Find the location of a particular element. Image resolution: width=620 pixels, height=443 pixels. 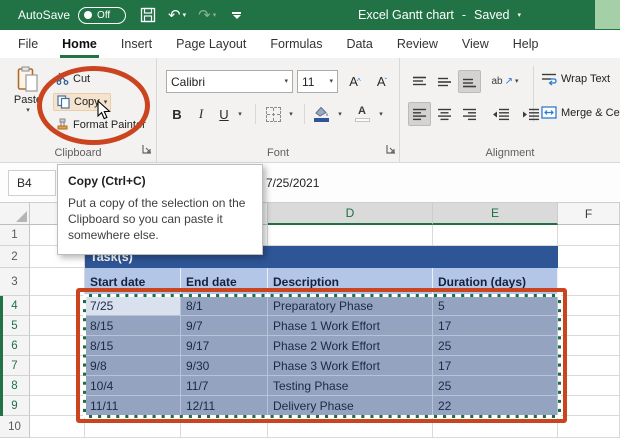

row-header-7: 7 is located at coordinates (15, 366).